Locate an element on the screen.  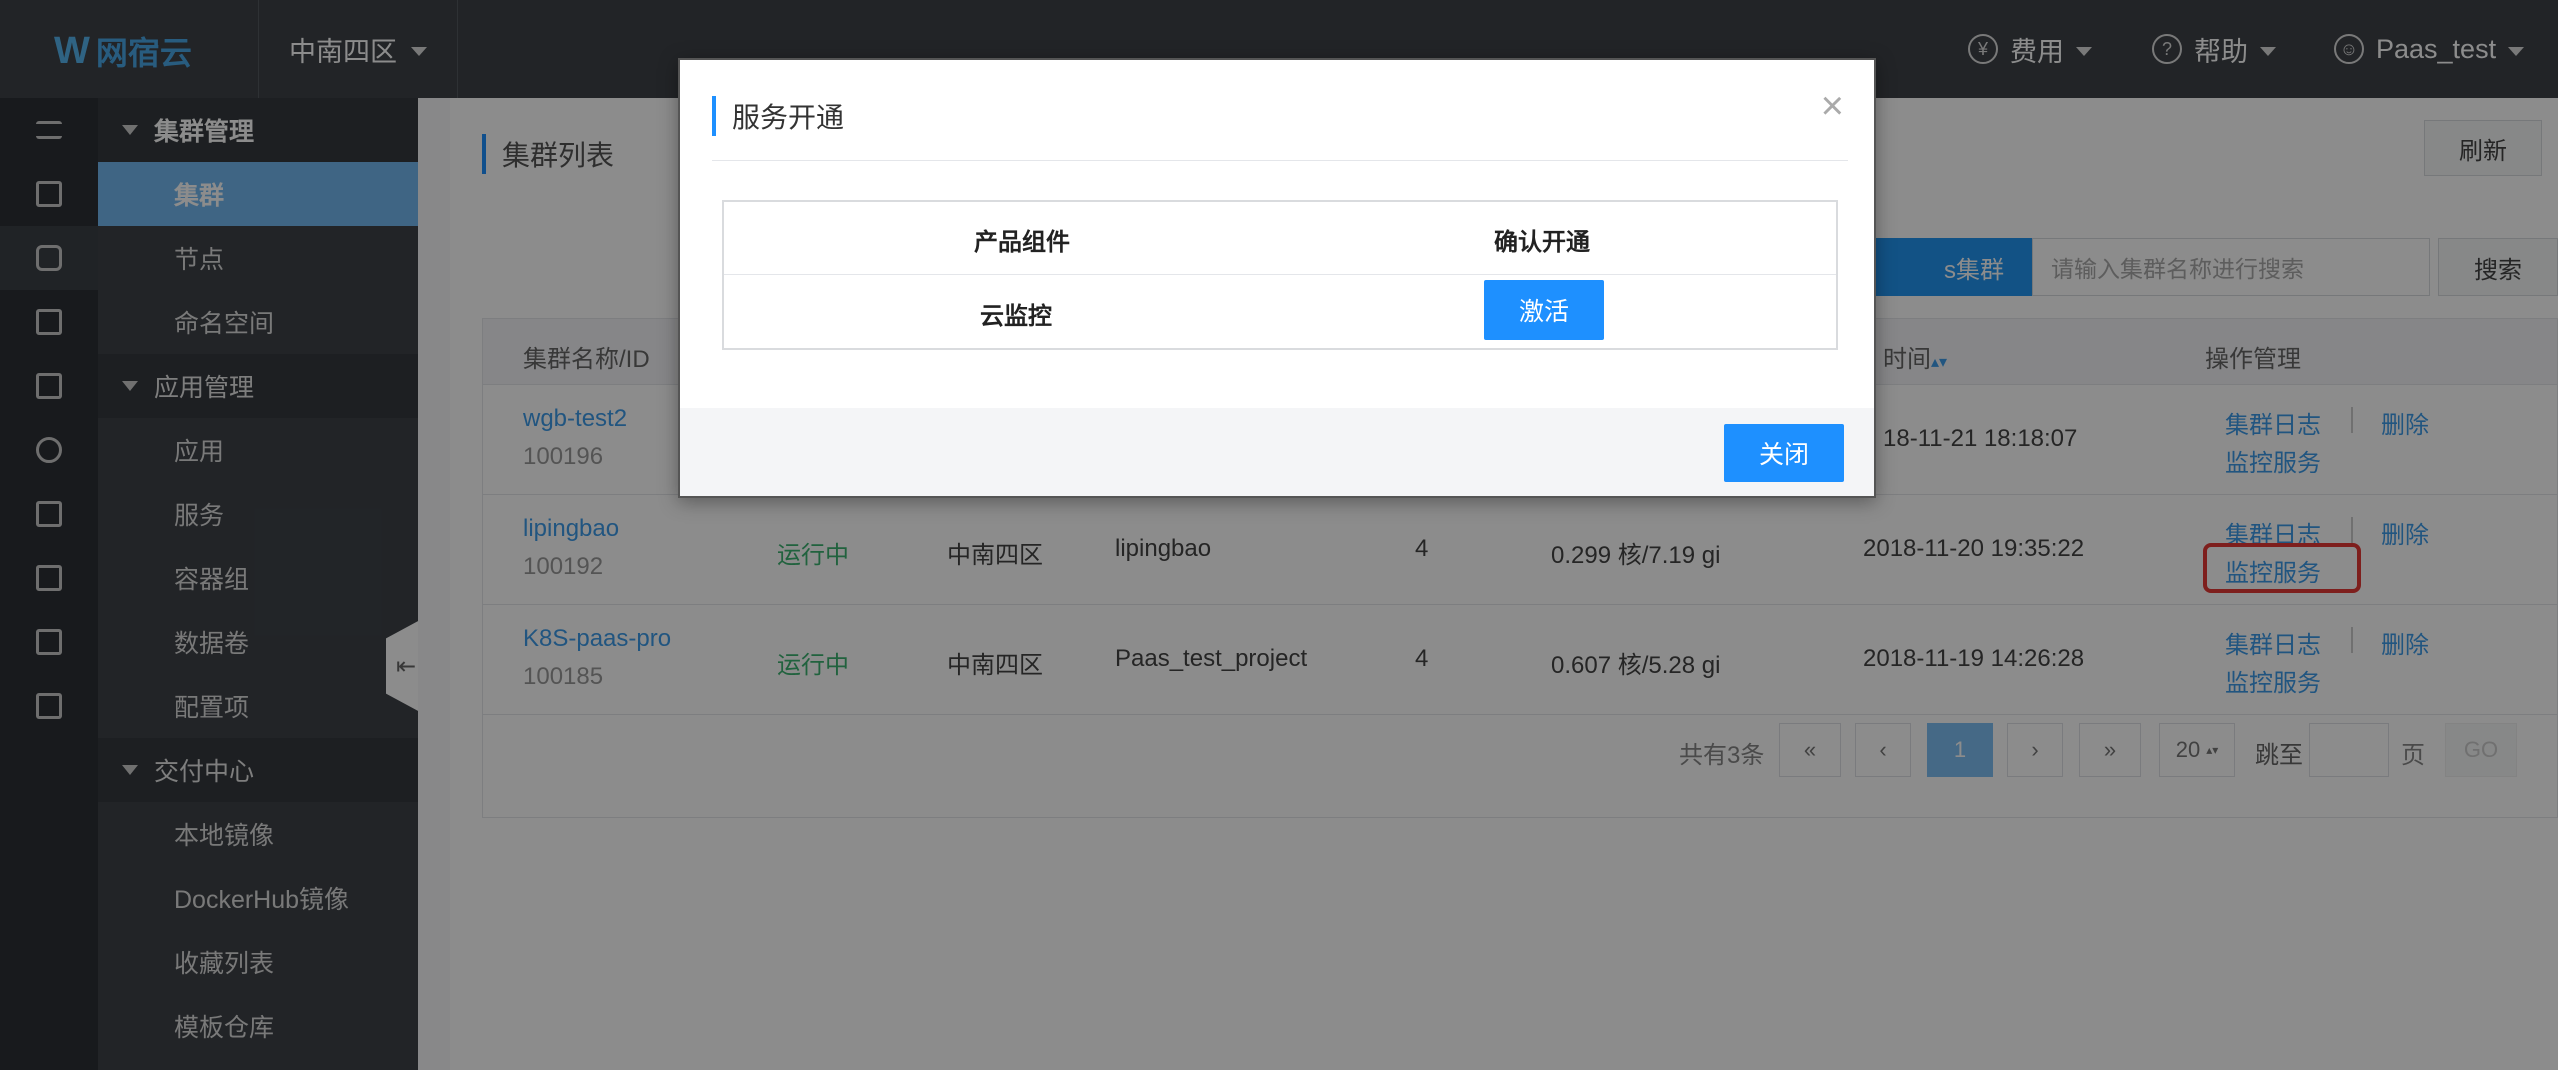
component-name: 云监控 is located at coordinates (1016, 316).